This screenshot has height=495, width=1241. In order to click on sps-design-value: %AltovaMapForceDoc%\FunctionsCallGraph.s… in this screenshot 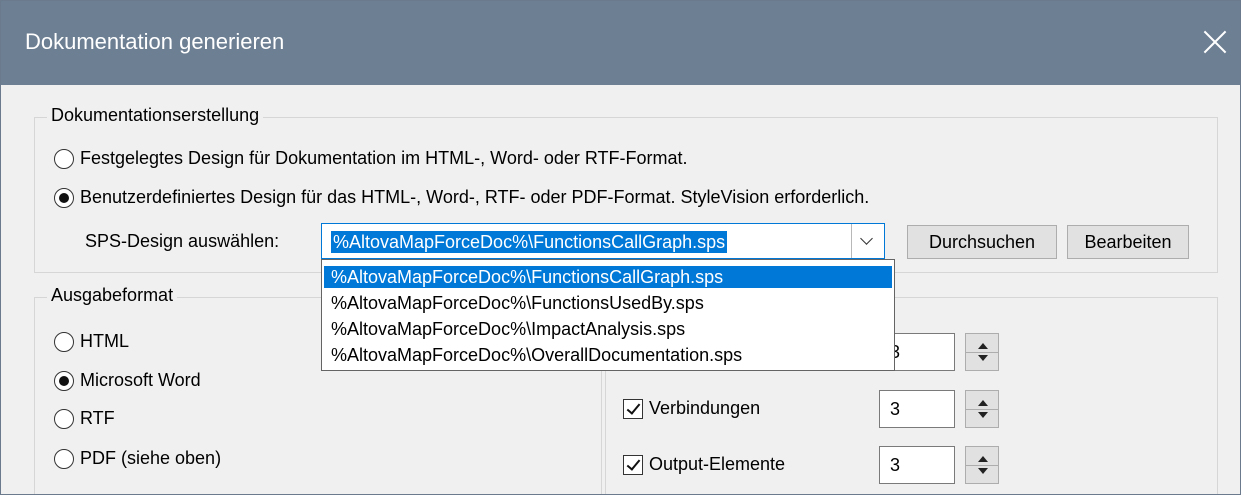, I will do `click(529, 242)`.